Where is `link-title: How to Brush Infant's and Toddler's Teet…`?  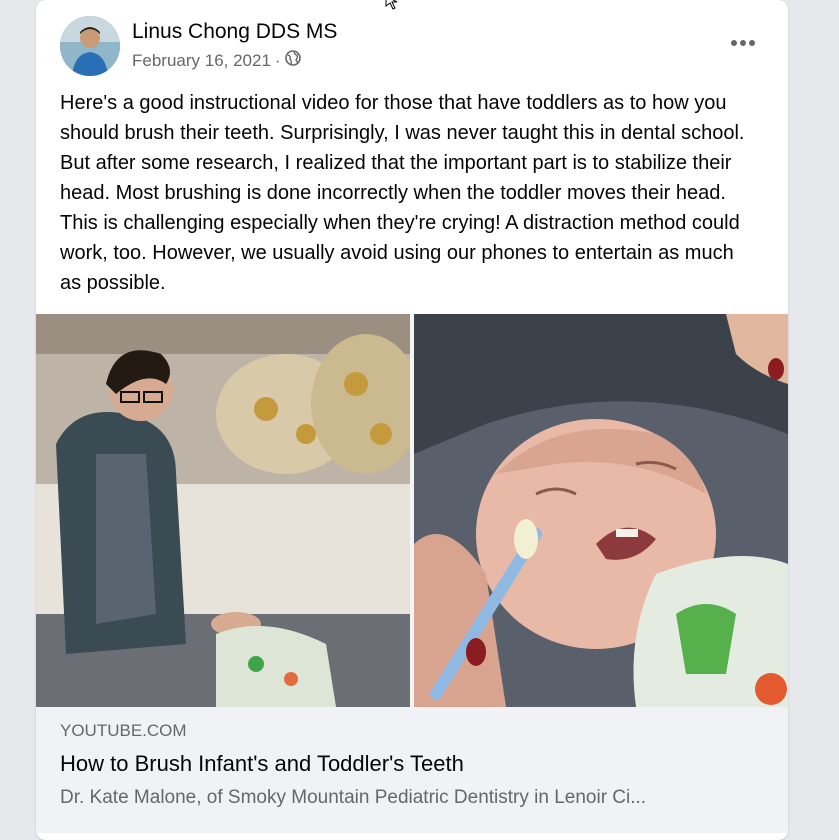 link-title: How to Brush Infant's and Toddler's Teet… is located at coordinates (262, 764).